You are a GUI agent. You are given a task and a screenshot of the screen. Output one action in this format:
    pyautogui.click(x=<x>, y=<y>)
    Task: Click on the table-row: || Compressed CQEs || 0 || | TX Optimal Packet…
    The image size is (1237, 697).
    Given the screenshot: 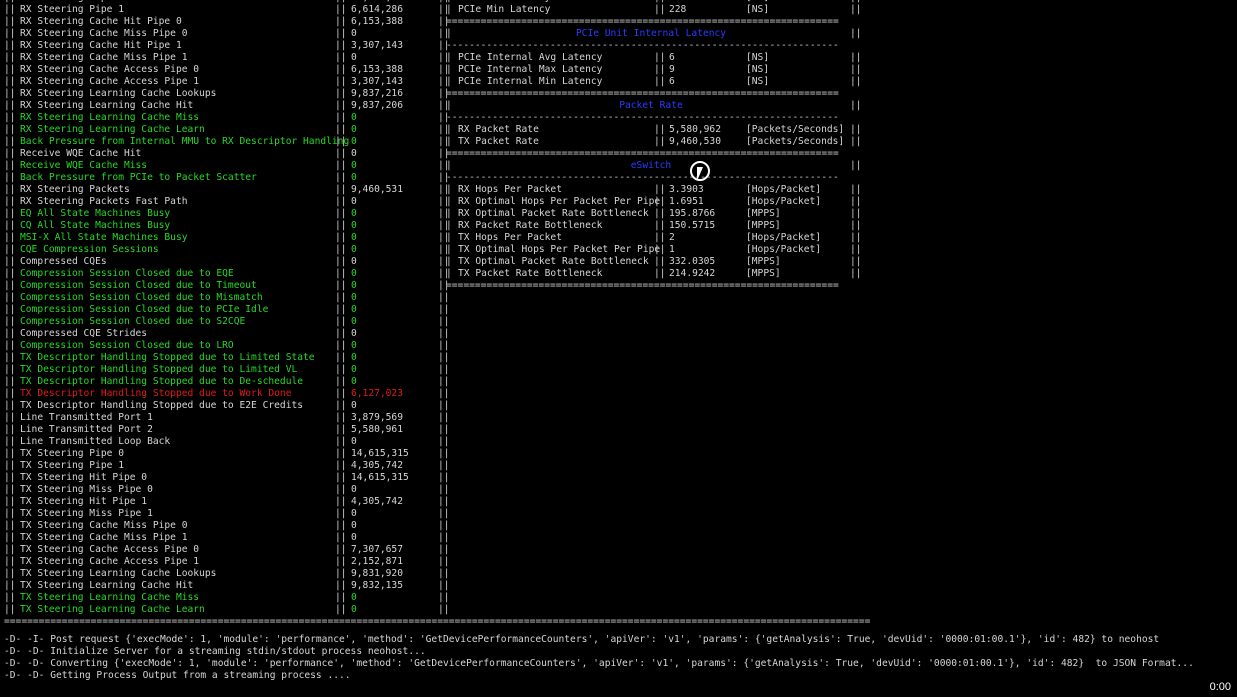 What is the action you would take?
    pyautogui.click(x=618, y=262)
    